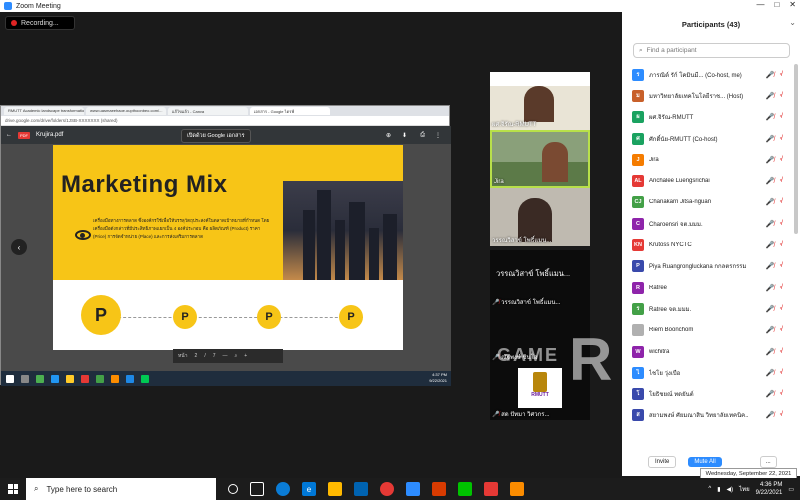 This screenshot has height=500, width=800. Describe the element at coordinates (233, 489) in the screenshot. I see `cortana-icon` at that location.